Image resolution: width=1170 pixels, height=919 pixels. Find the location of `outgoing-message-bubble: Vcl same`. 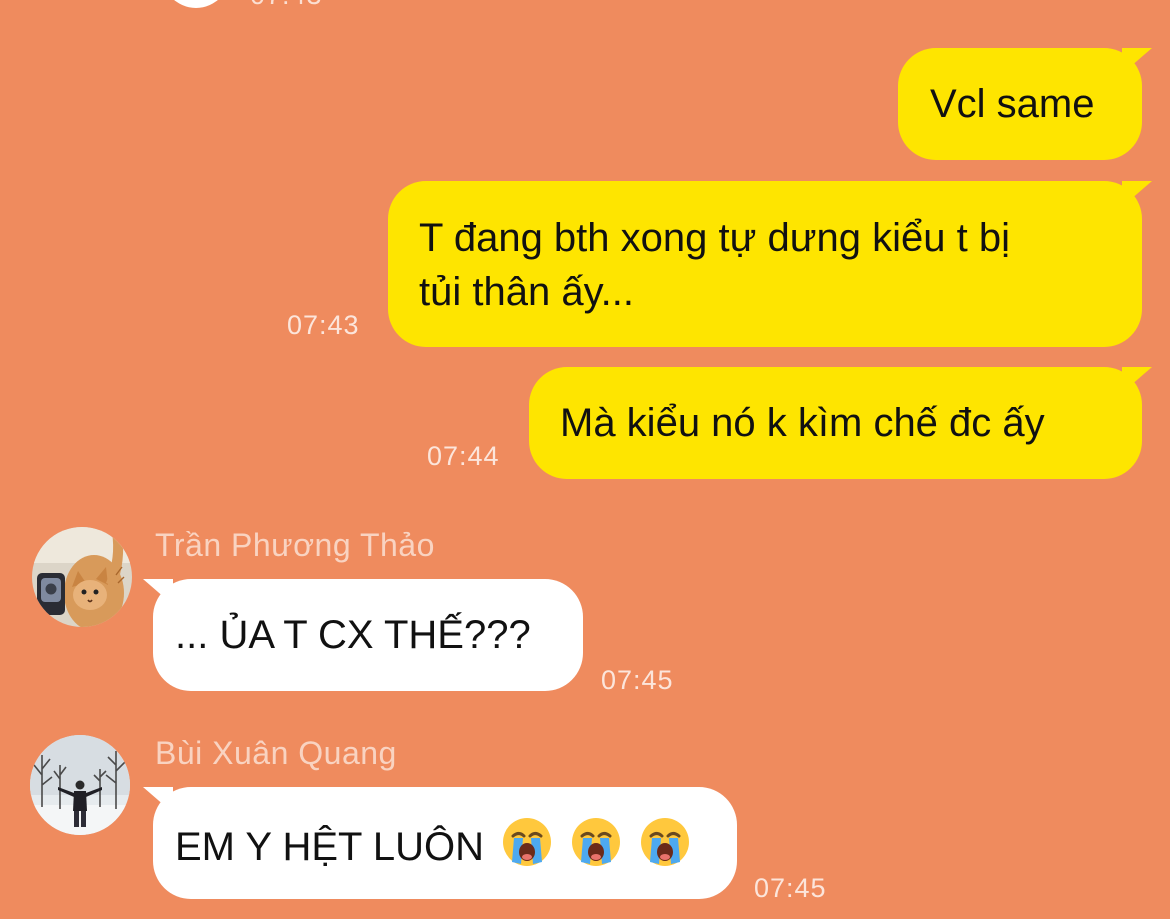

outgoing-message-bubble: Vcl same is located at coordinates (1025, 104).